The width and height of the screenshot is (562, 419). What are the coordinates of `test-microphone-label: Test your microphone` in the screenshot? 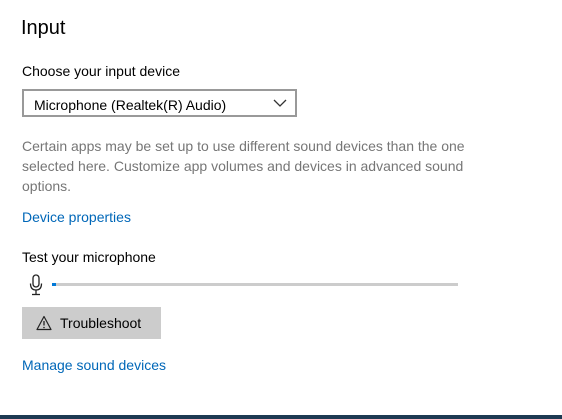 It's located at (89, 257).